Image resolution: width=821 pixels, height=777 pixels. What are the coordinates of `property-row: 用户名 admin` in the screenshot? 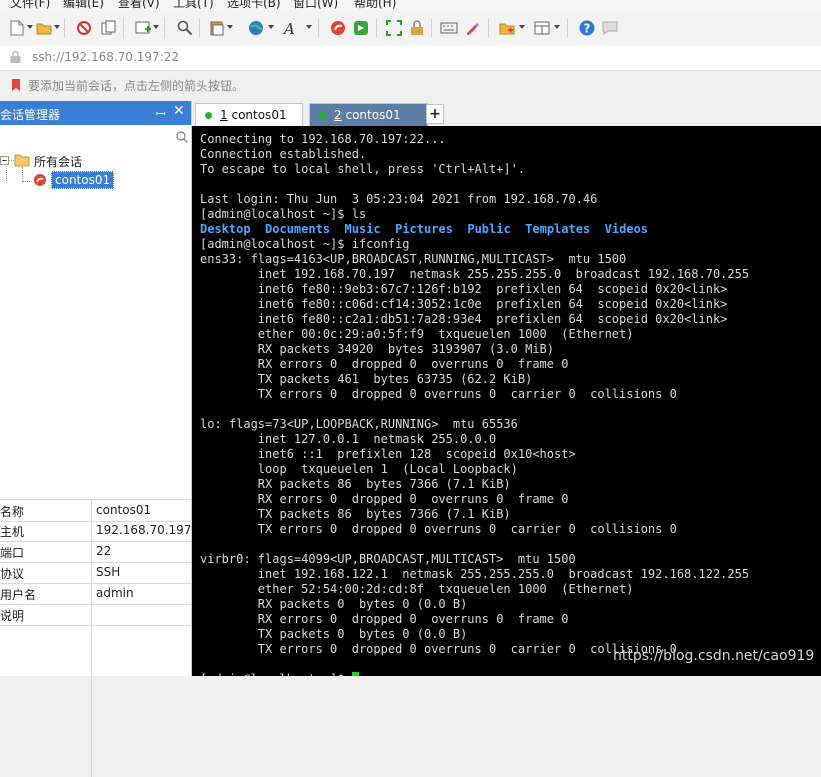 It's located at (95, 594).